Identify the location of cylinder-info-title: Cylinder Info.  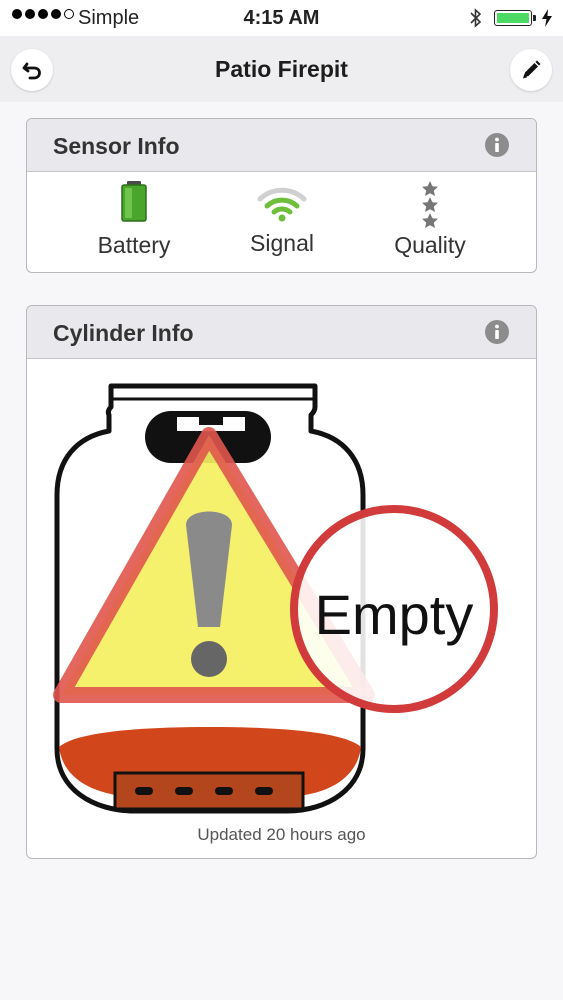
(123, 333).